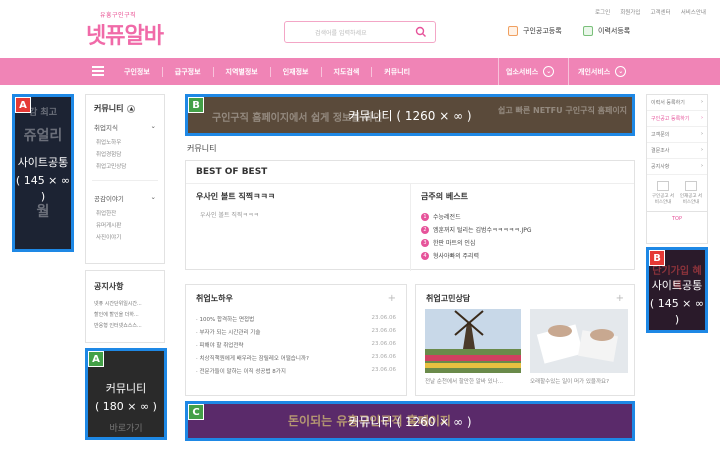  I want to click on rank-badge: 4, so click(425, 255).